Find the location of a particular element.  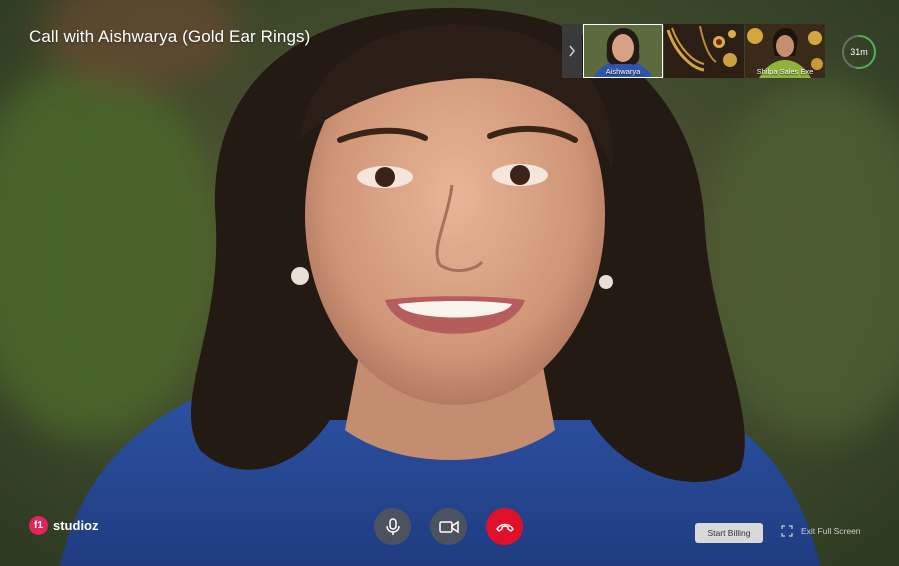

end-call-button is located at coordinates (504, 526).